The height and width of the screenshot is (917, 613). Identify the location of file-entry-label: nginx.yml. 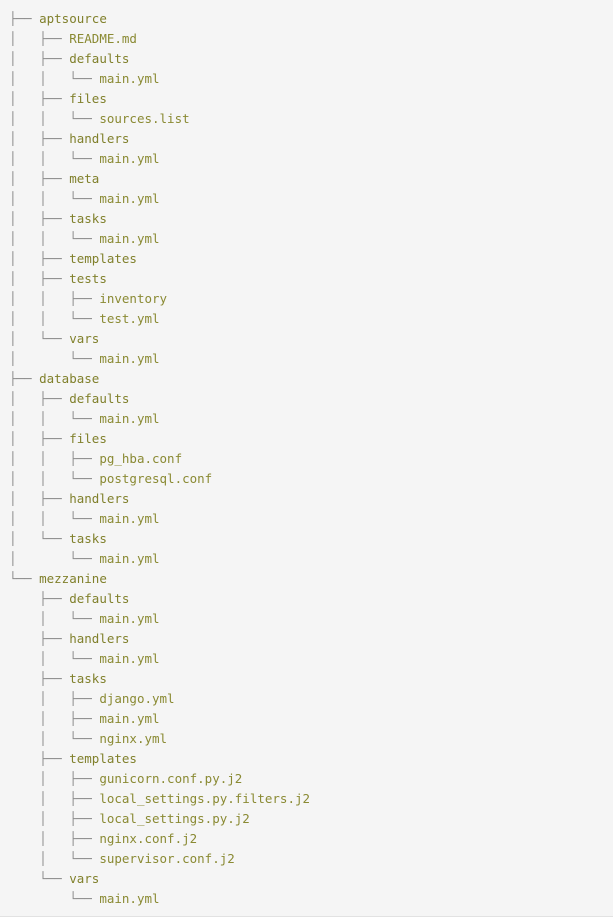
(133, 738).